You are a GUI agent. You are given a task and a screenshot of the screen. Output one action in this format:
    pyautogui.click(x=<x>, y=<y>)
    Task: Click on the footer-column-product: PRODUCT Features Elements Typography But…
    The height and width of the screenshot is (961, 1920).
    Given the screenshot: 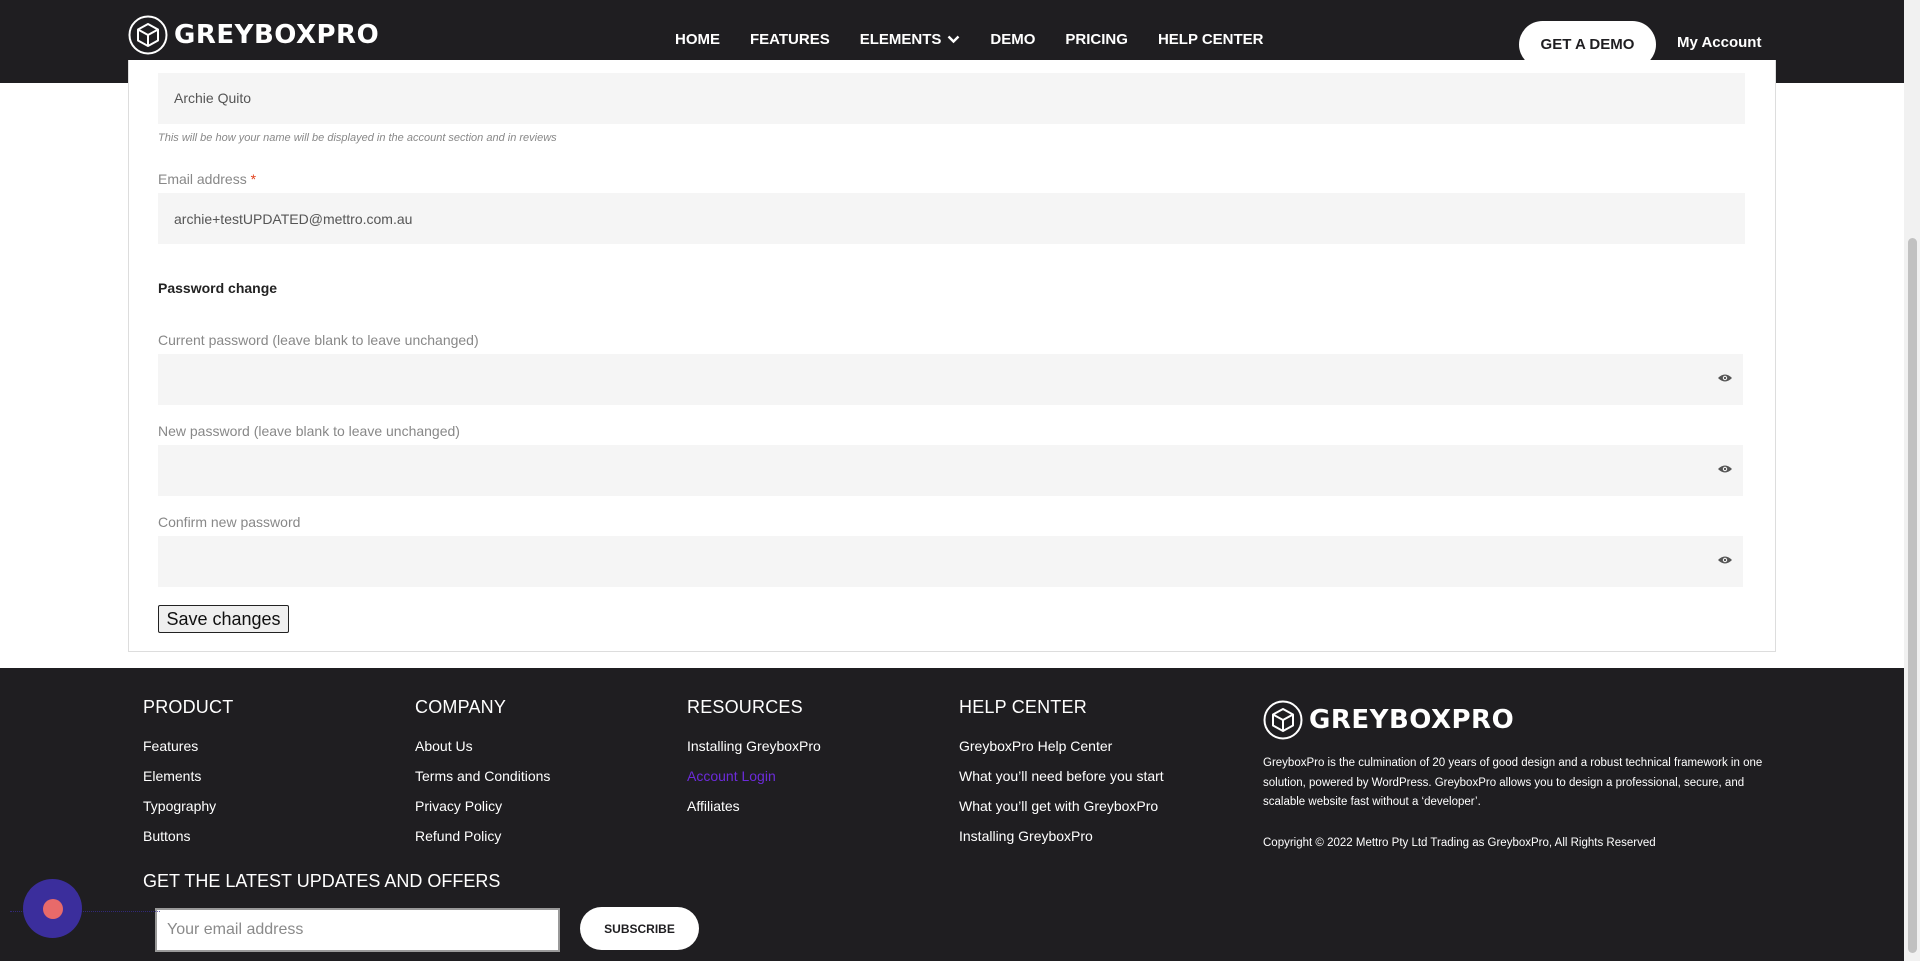 What is the action you would take?
    pyautogui.click(x=188, y=777)
    